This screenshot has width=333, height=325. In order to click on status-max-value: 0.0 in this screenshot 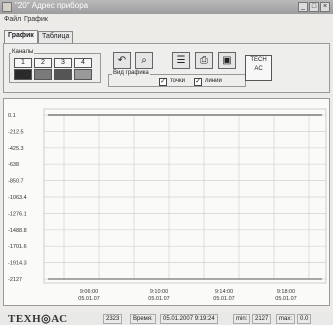, I will do `click(304, 319)`.